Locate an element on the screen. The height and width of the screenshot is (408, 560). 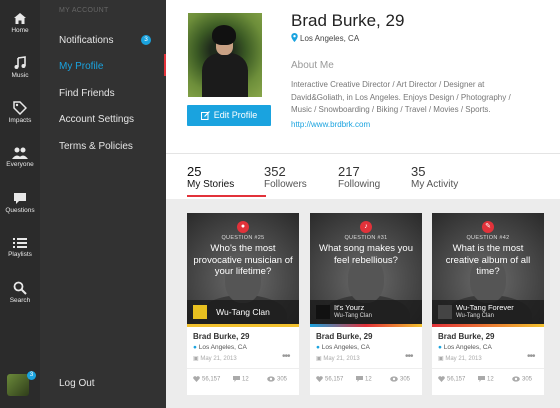
rail-label: Questions is located at coordinates (20, 210).